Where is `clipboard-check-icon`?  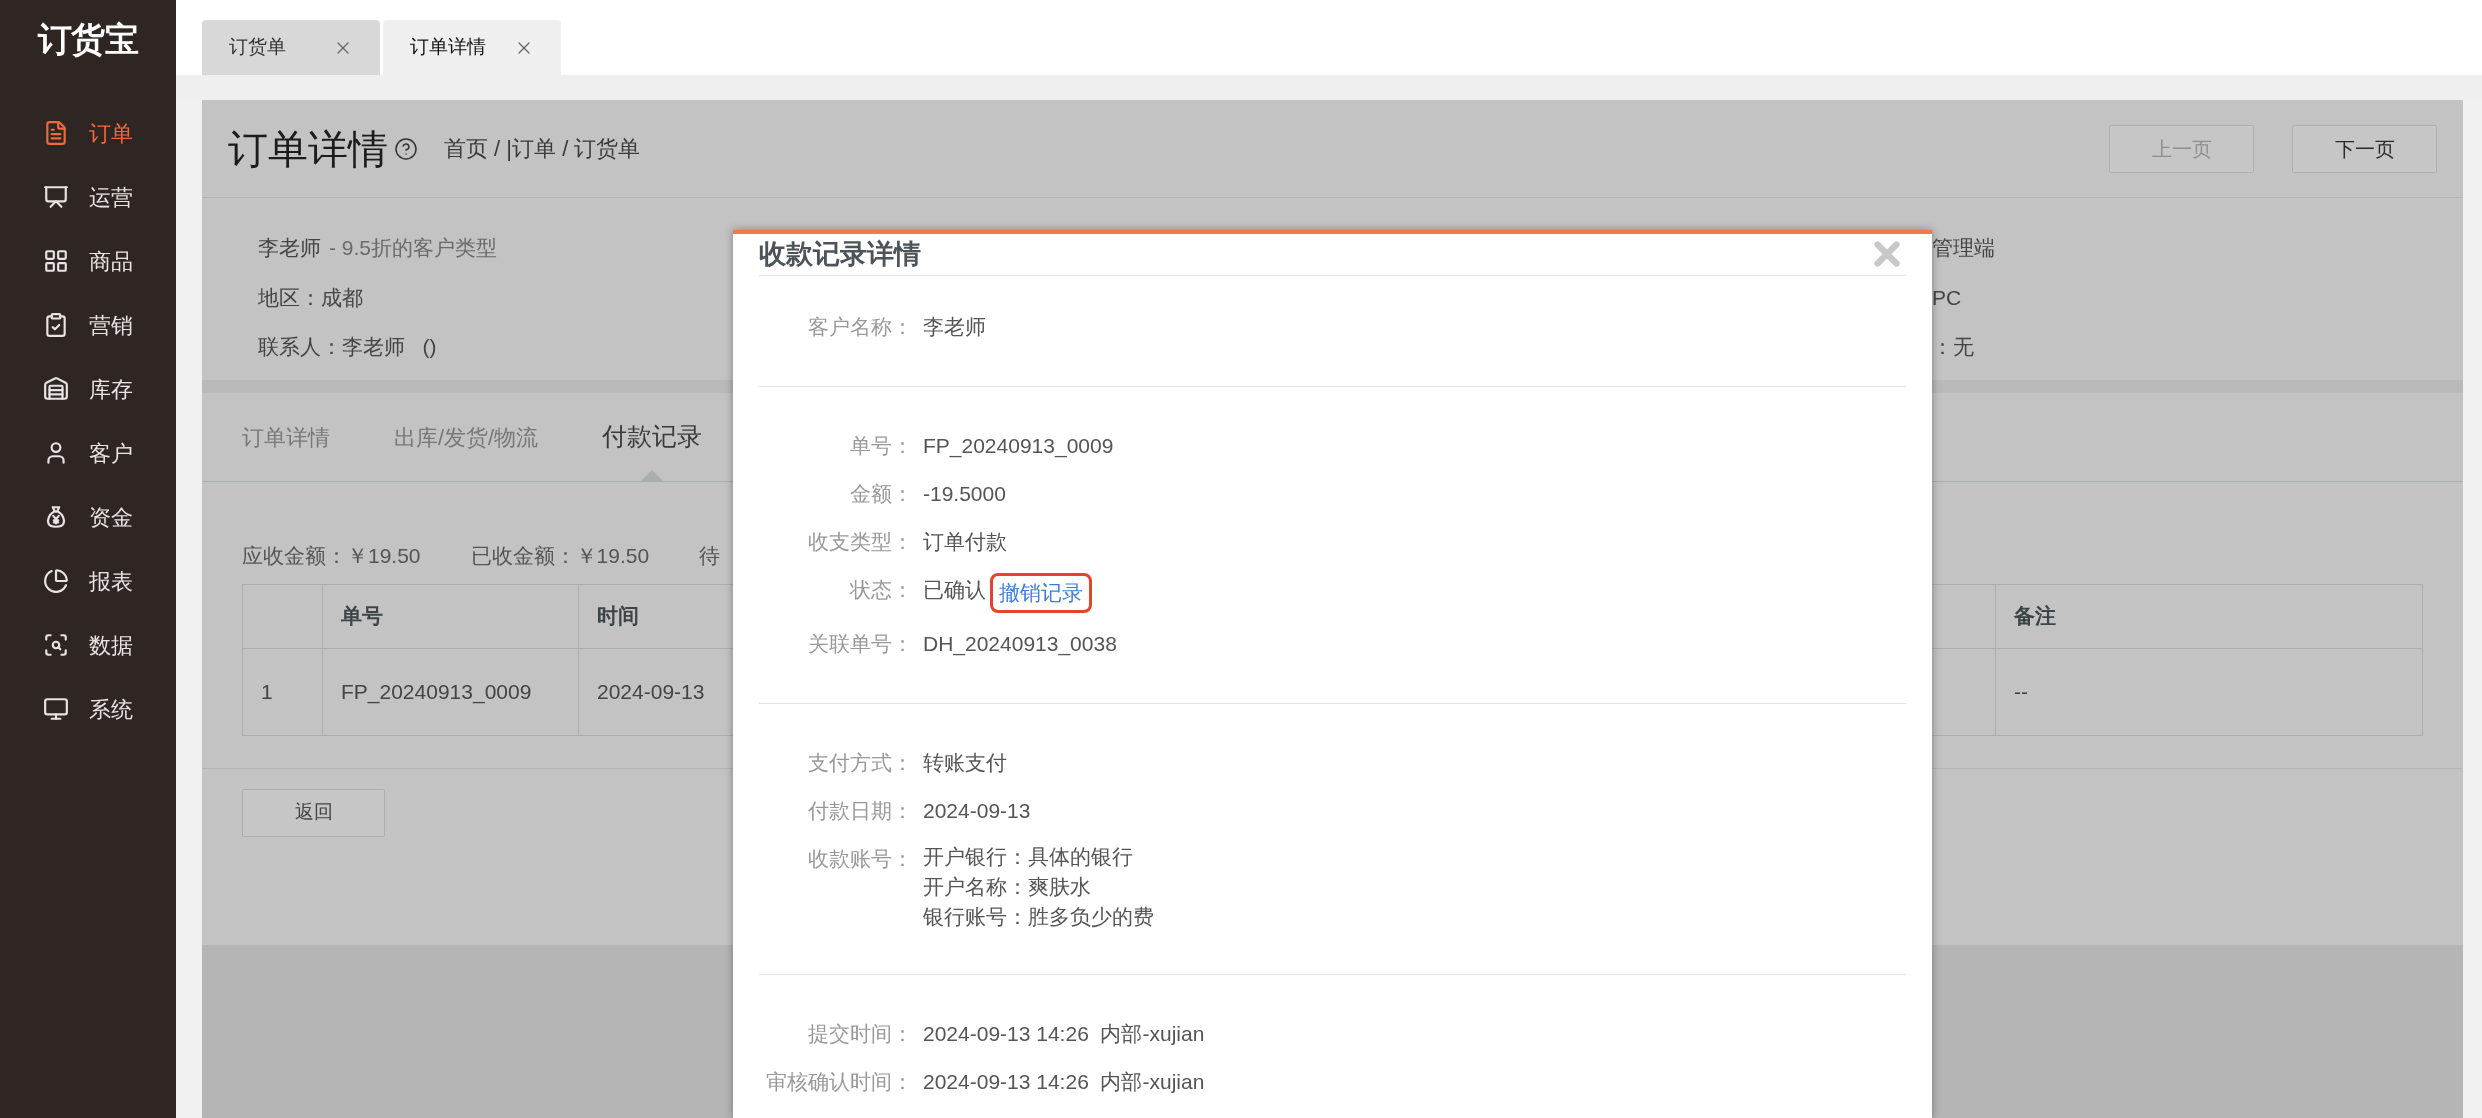 clipboard-check-icon is located at coordinates (56, 325).